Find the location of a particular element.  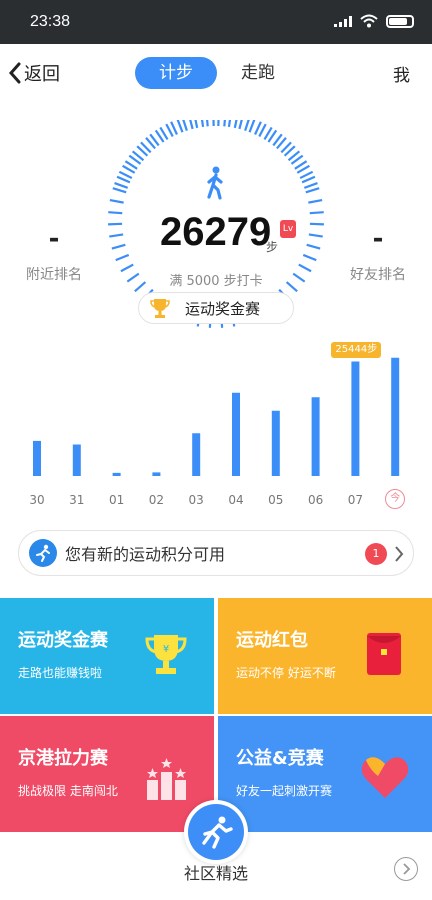

x-label: 03 is located at coordinates (196, 500).